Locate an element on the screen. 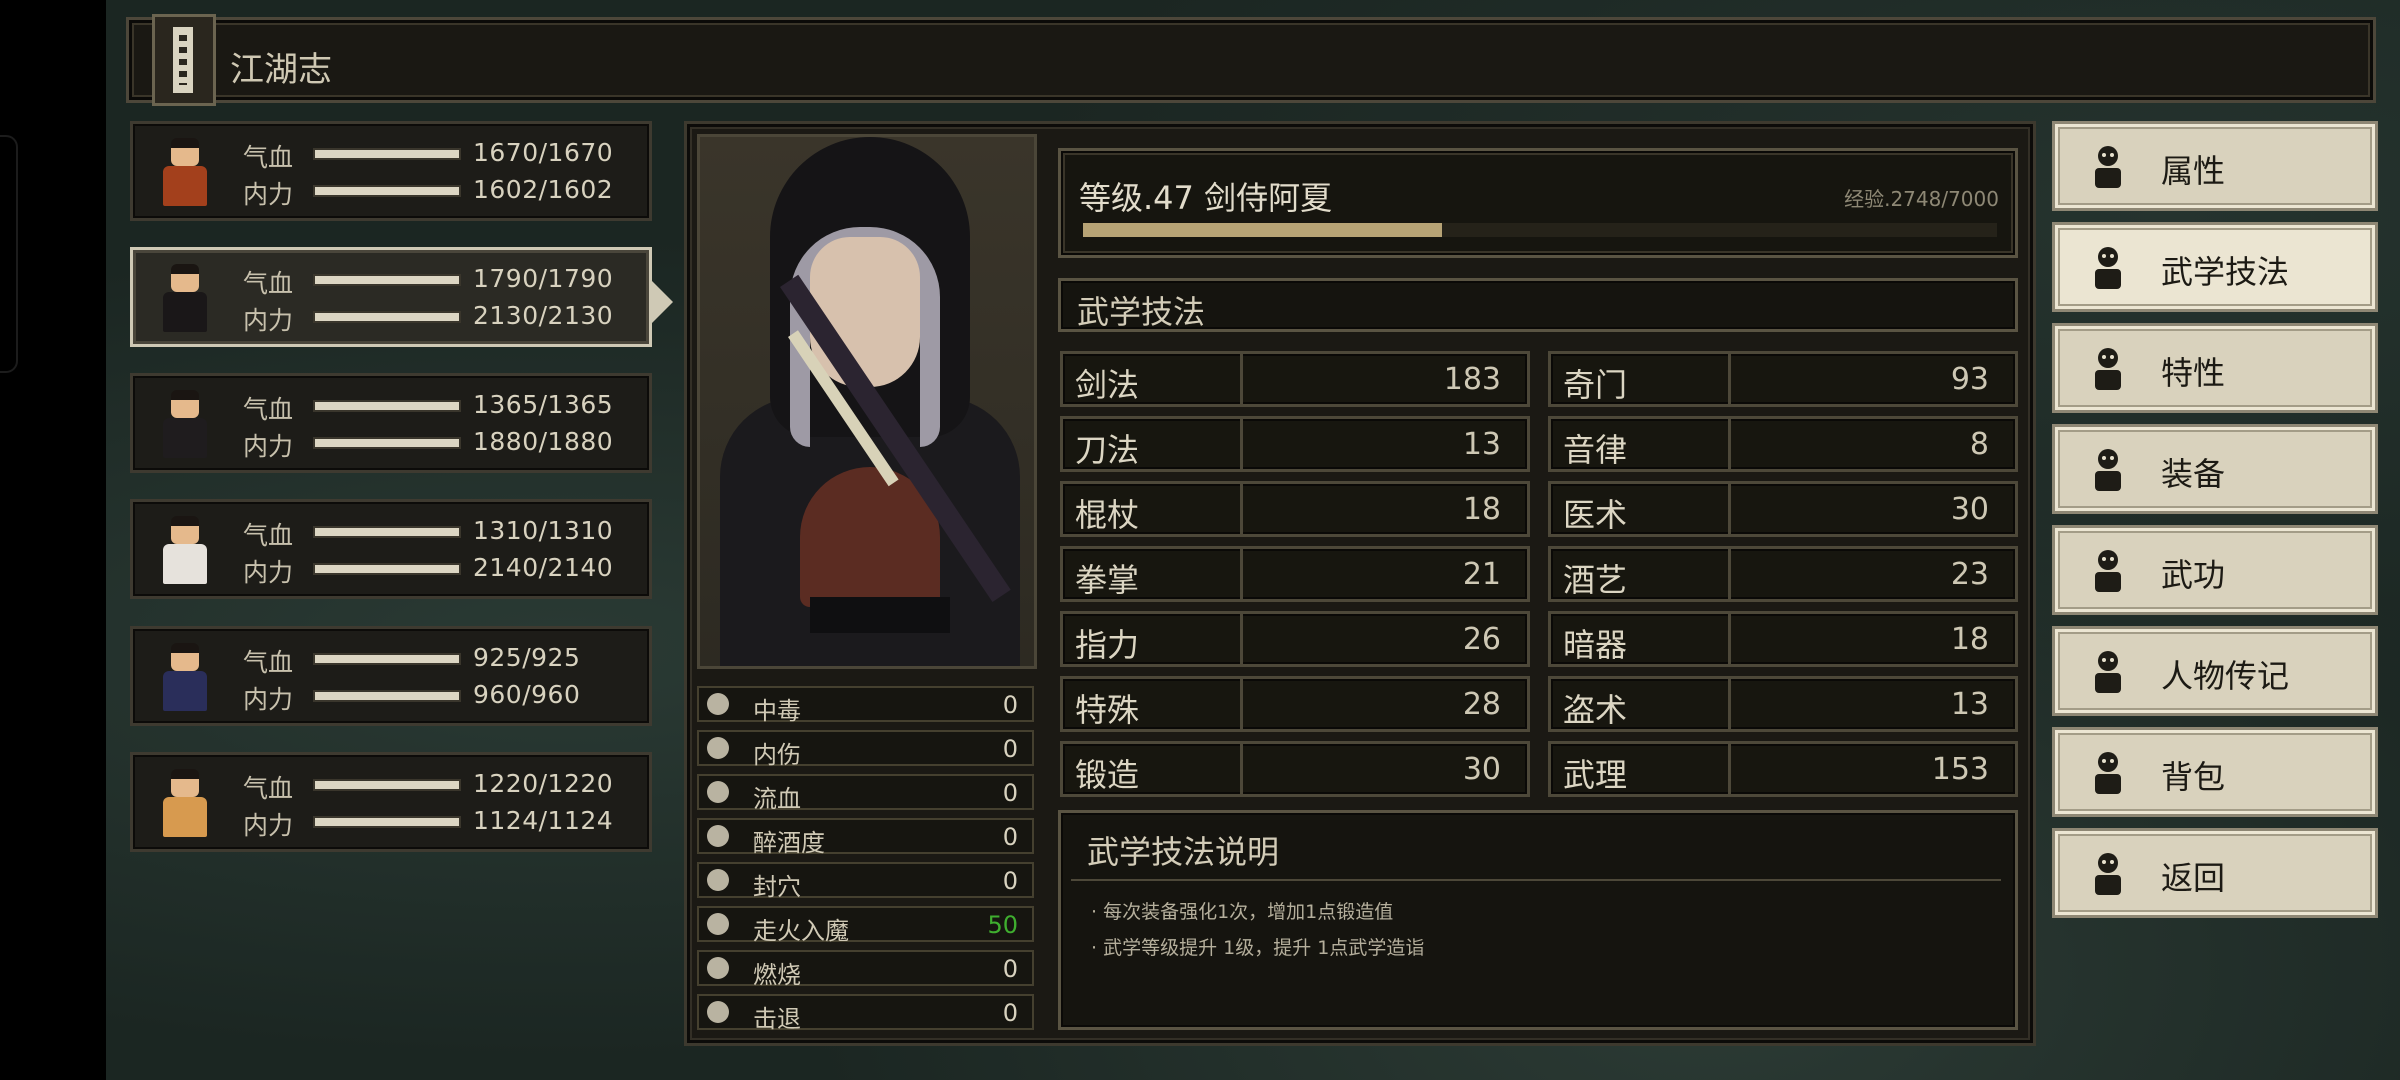  phone-edge is located at coordinates (9, 254).